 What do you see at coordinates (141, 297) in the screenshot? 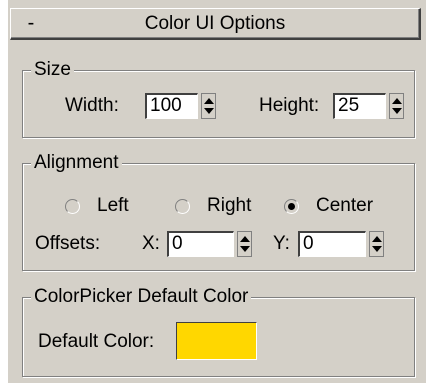
I see `colorpicker-group-label: ColorPicker Default Color` at bounding box center [141, 297].